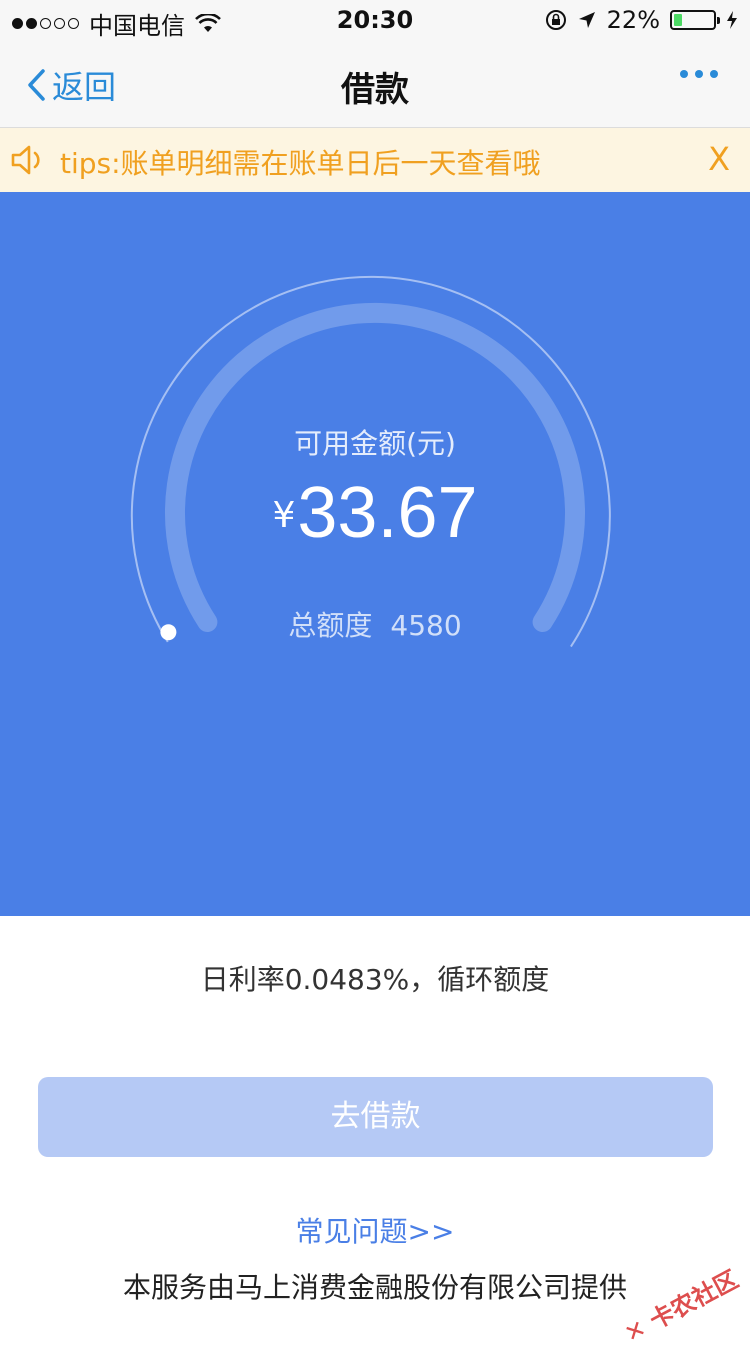 This screenshot has width=750, height=1349. I want to click on battery-icon, so click(693, 20).